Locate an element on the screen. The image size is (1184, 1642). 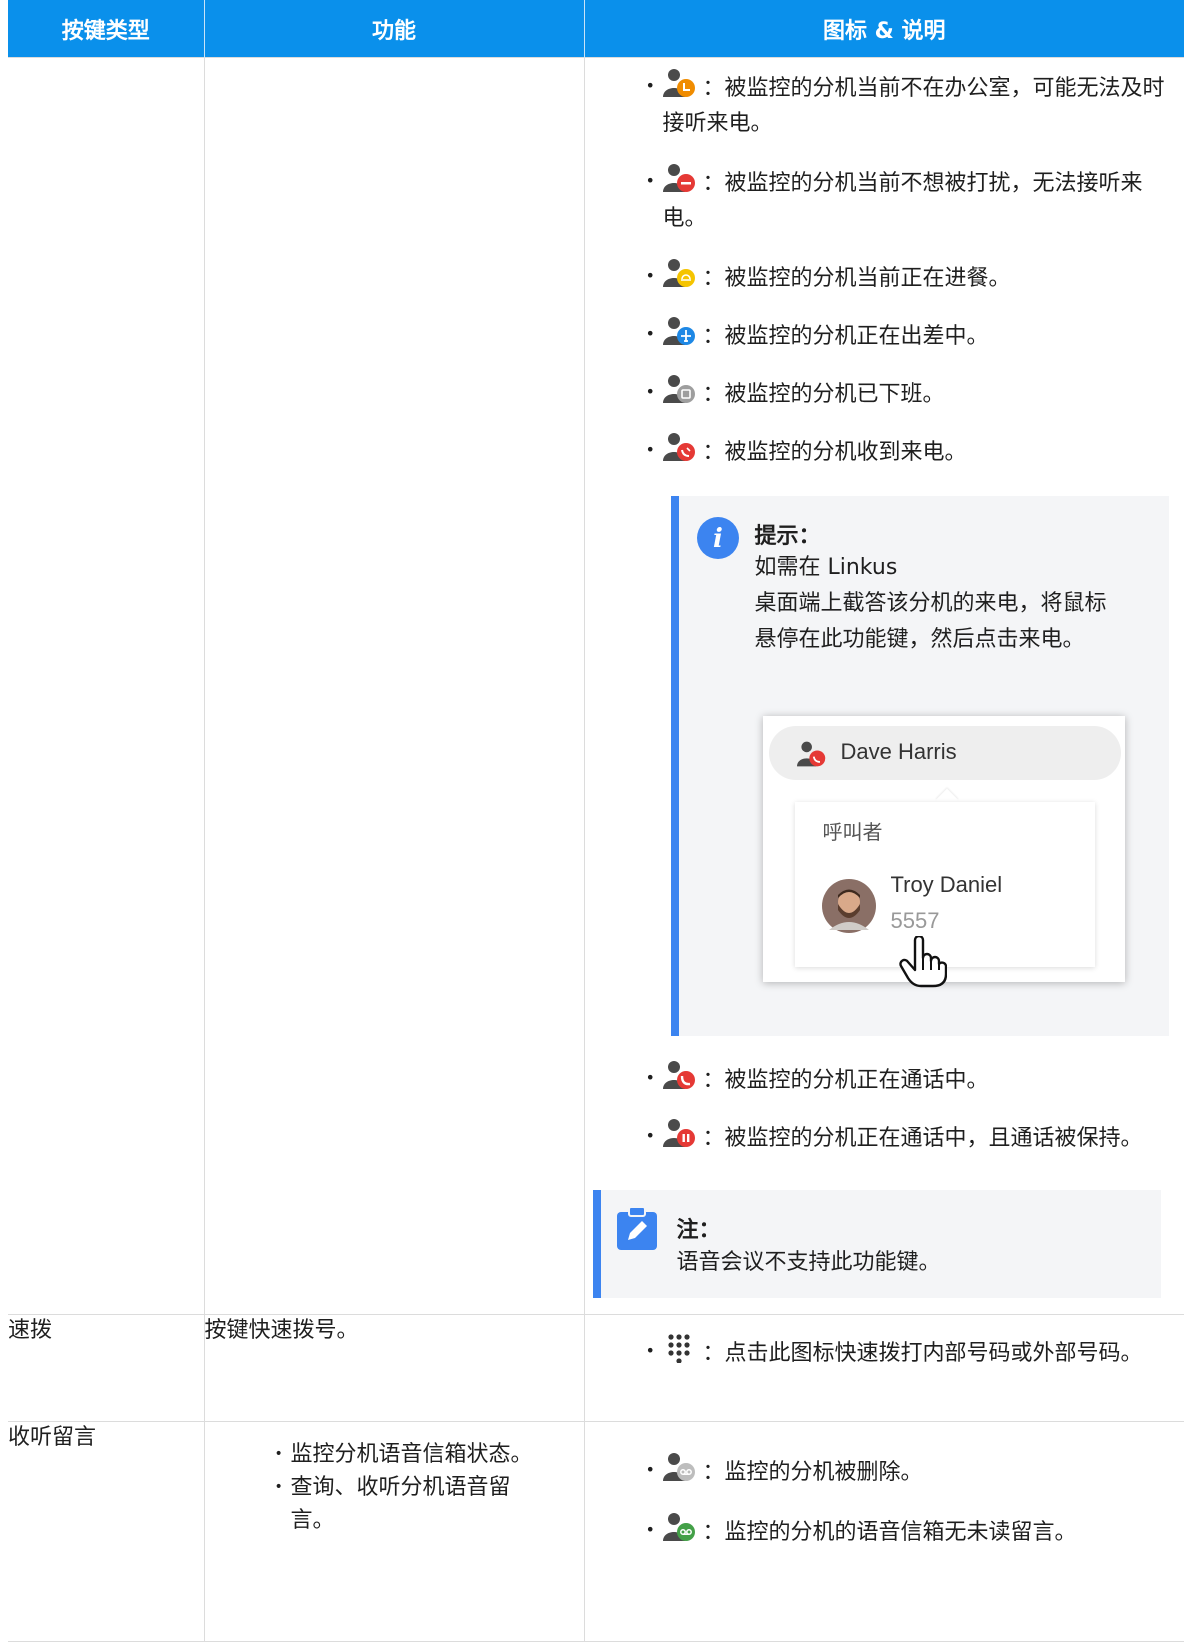
note-box: 注： 语音会议不支持此功能键。 is located at coordinates (877, 1244).